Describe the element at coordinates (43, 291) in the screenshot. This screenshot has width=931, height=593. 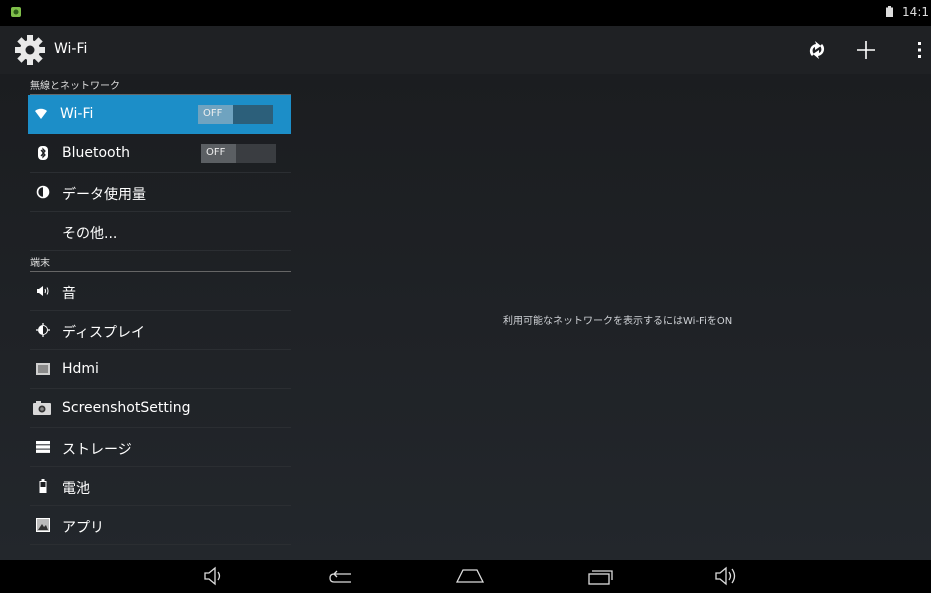
I see `sound-icon` at that location.